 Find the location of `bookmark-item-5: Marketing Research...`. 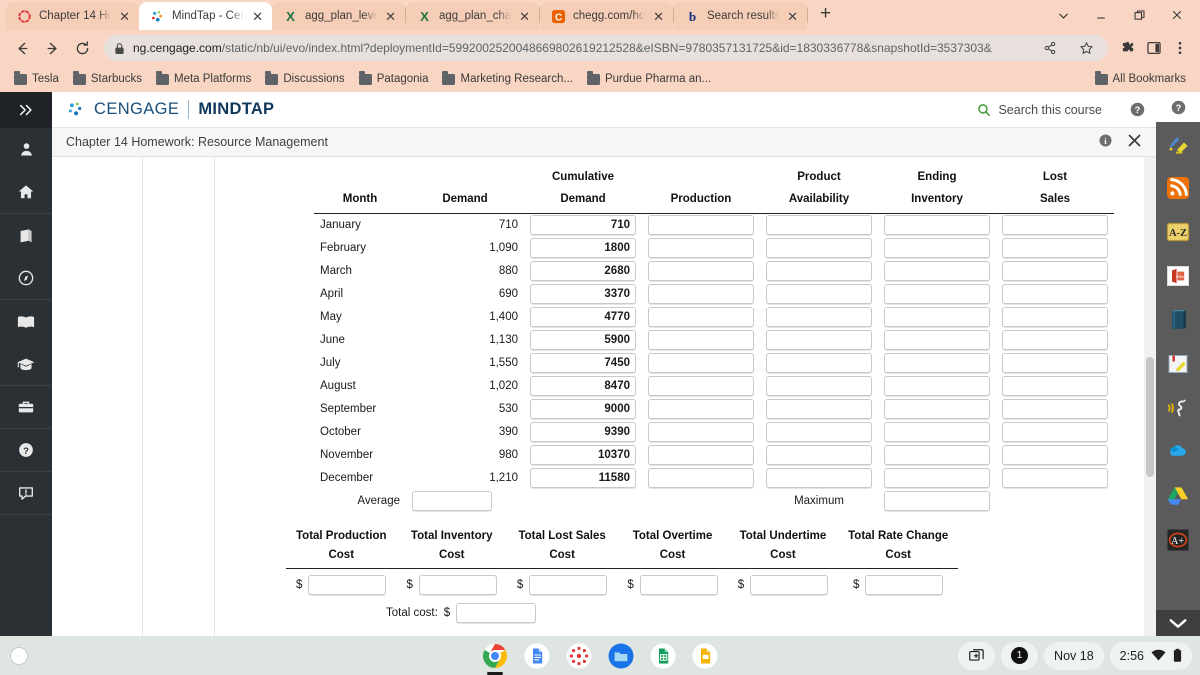

bookmark-item-5: Marketing Research... is located at coordinates (507, 79).